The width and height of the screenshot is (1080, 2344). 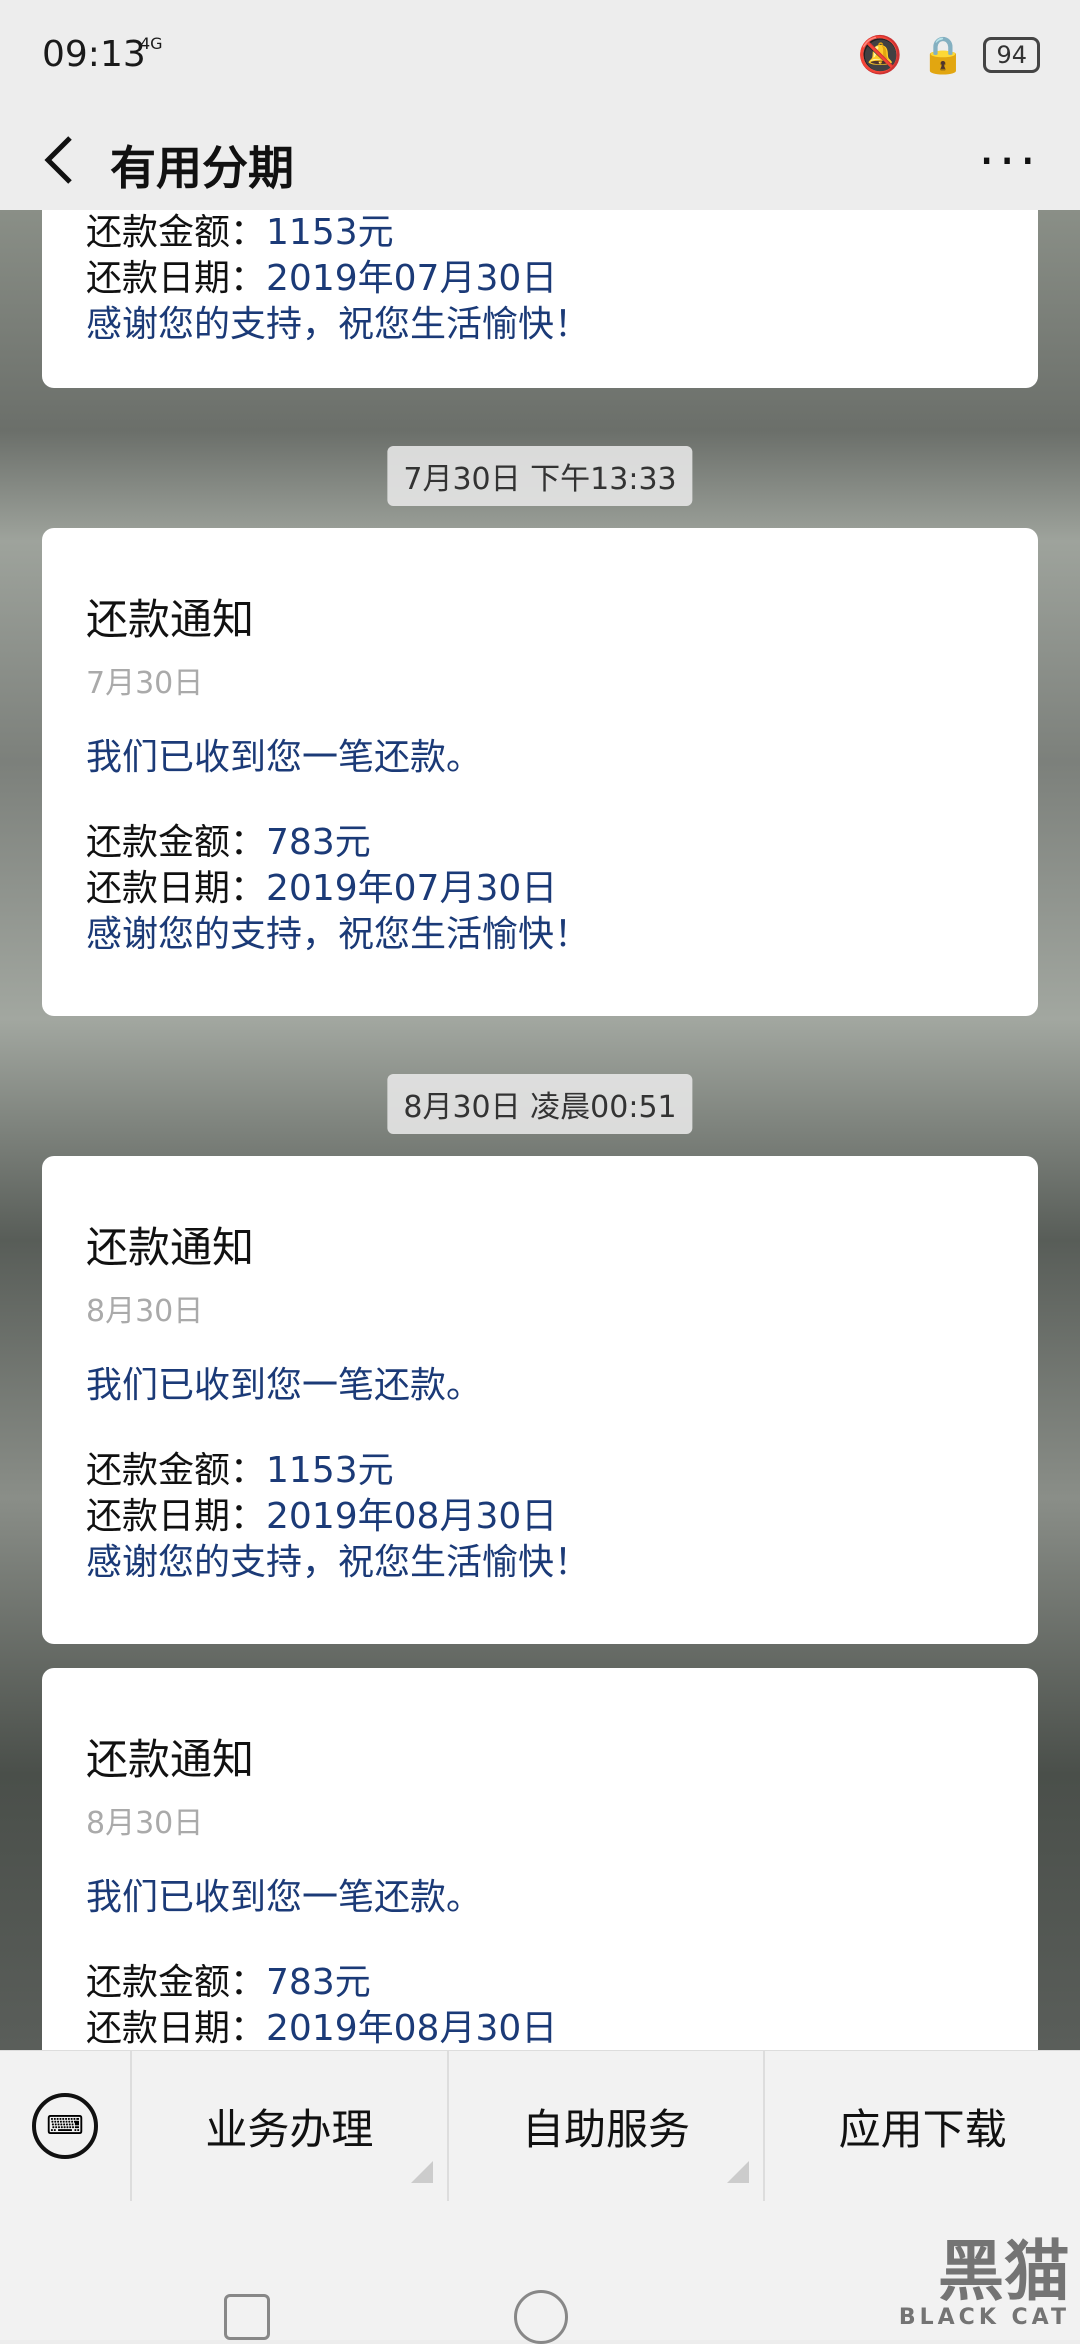 What do you see at coordinates (1009, 162) in the screenshot?
I see `more-options-icon: ···` at bounding box center [1009, 162].